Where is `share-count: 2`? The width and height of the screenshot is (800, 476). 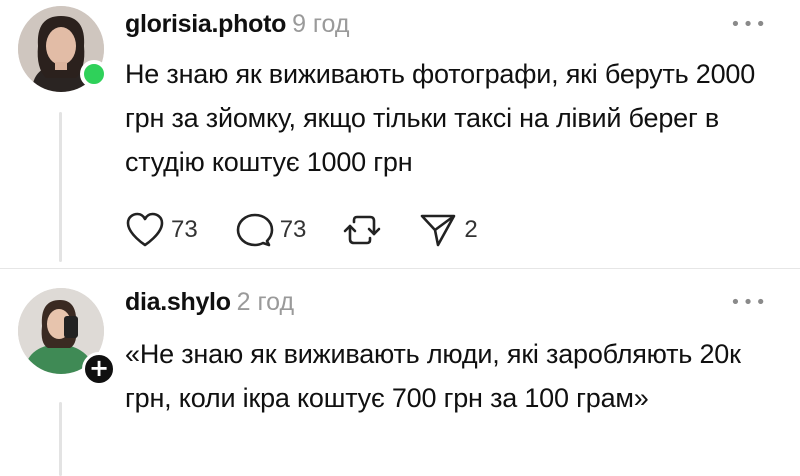 share-count: 2 is located at coordinates (471, 229).